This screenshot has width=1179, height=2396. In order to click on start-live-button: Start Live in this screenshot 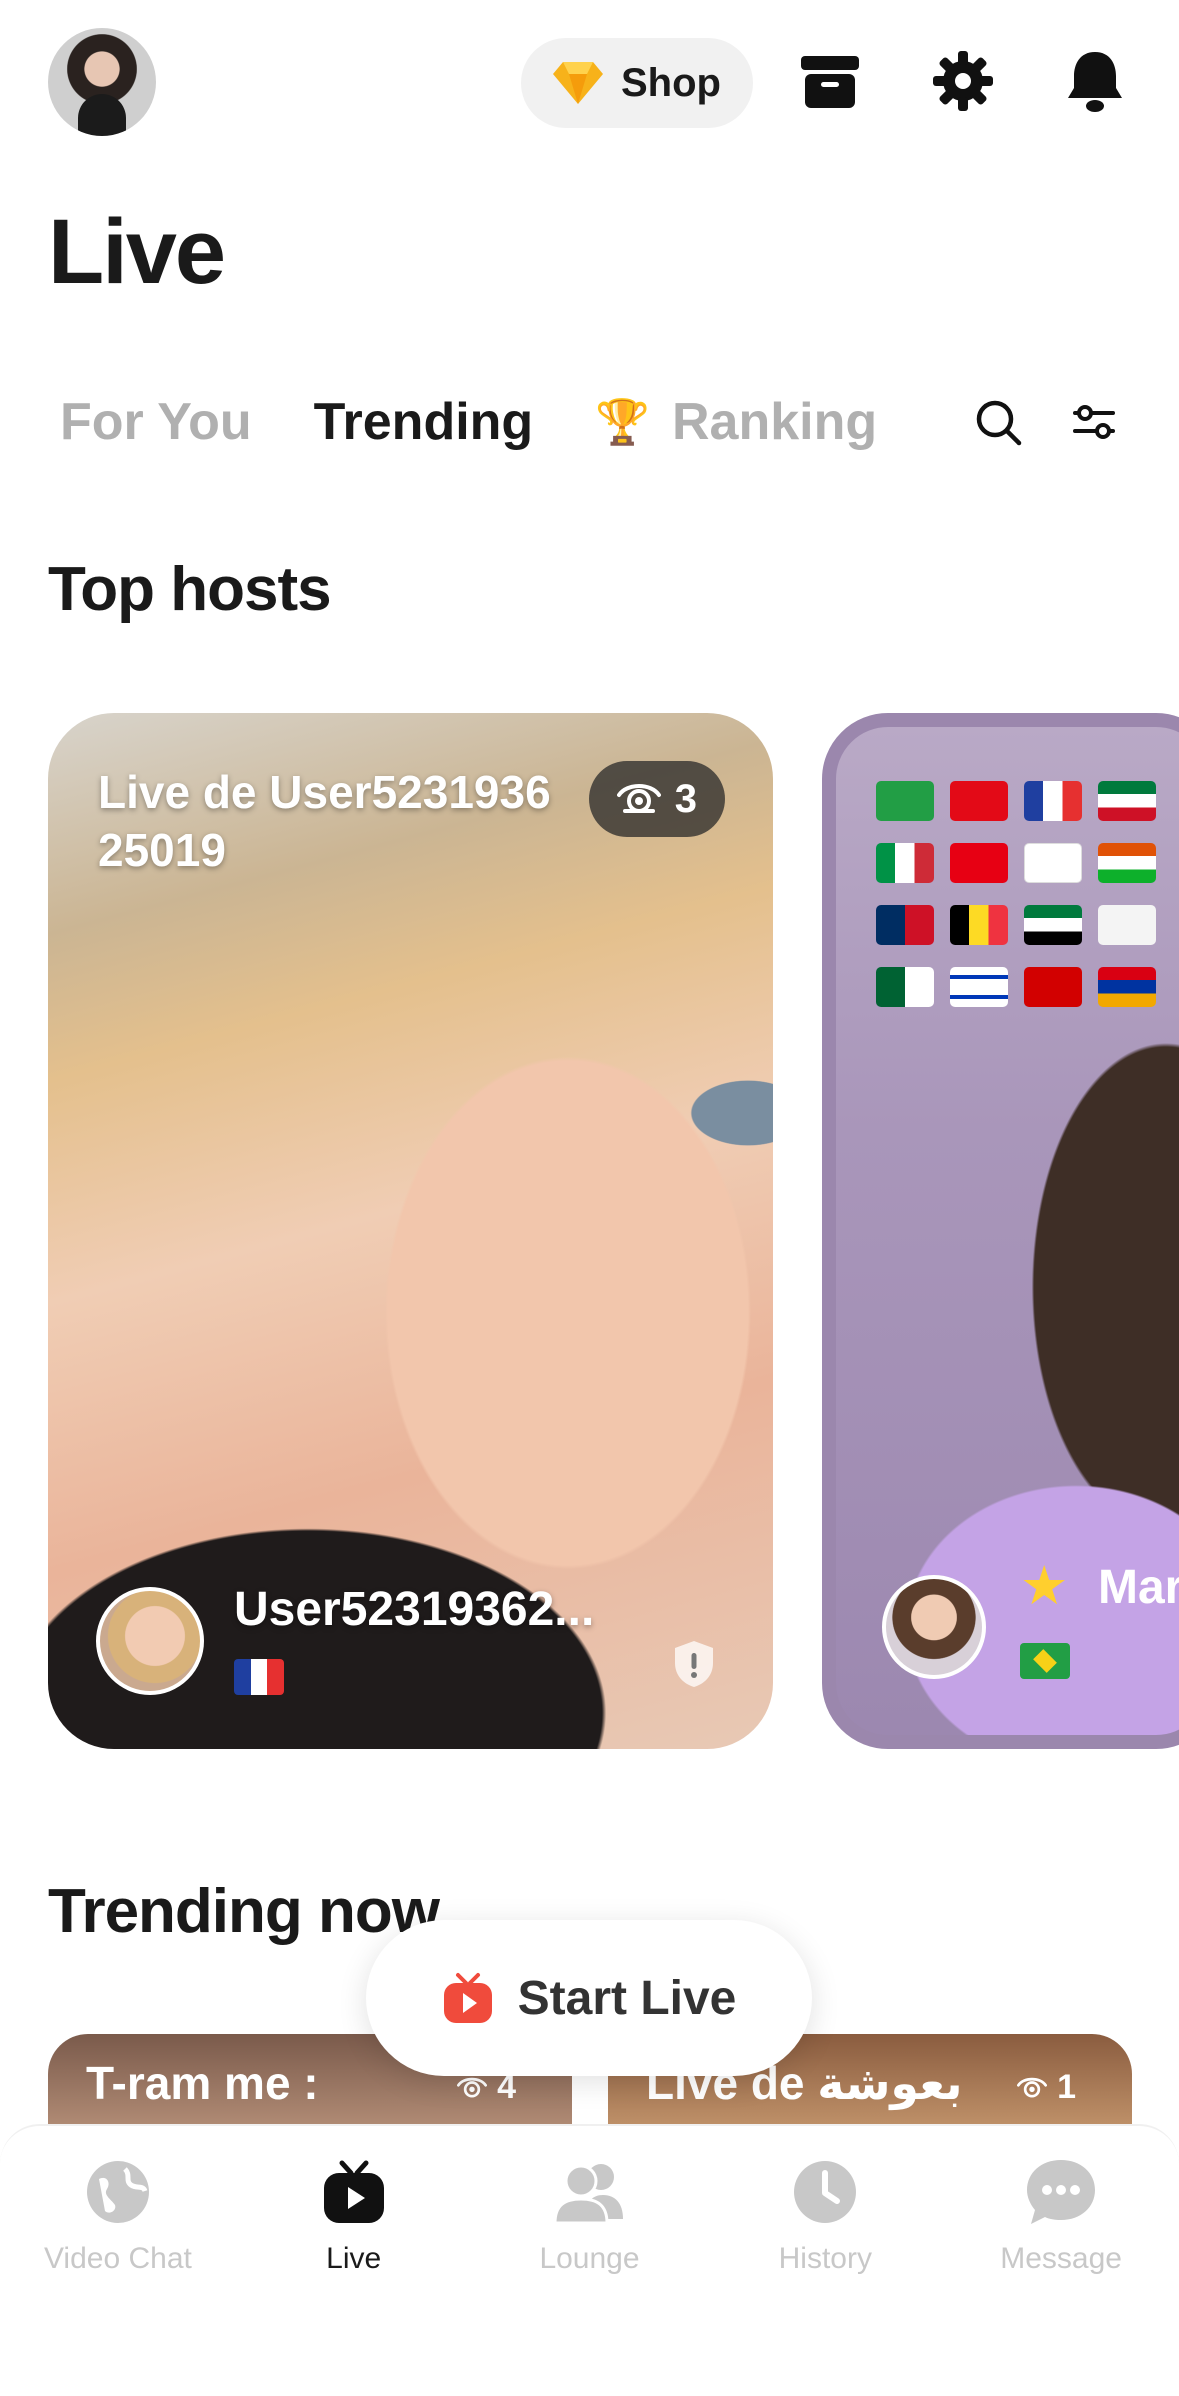, I will do `click(589, 1998)`.